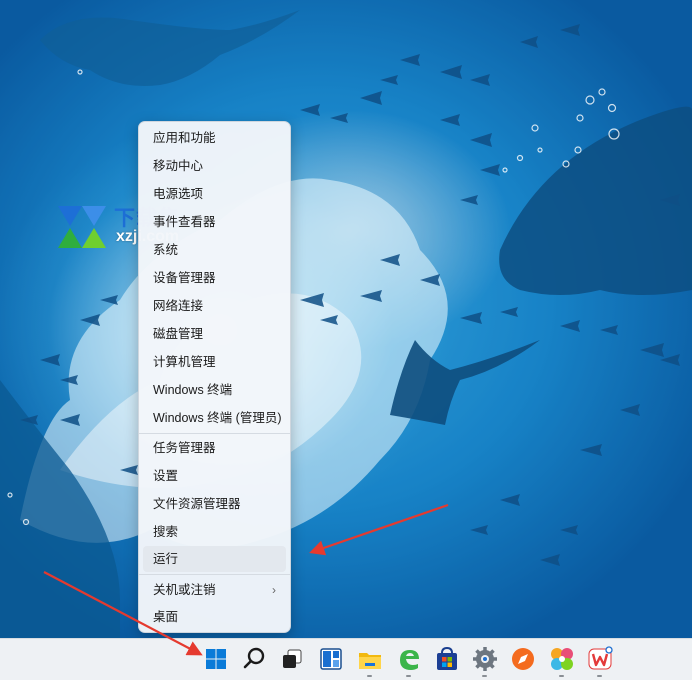 The height and width of the screenshot is (680, 692). Describe the element at coordinates (166, 617) in the screenshot. I see `menu-item-label: 桌面` at that location.